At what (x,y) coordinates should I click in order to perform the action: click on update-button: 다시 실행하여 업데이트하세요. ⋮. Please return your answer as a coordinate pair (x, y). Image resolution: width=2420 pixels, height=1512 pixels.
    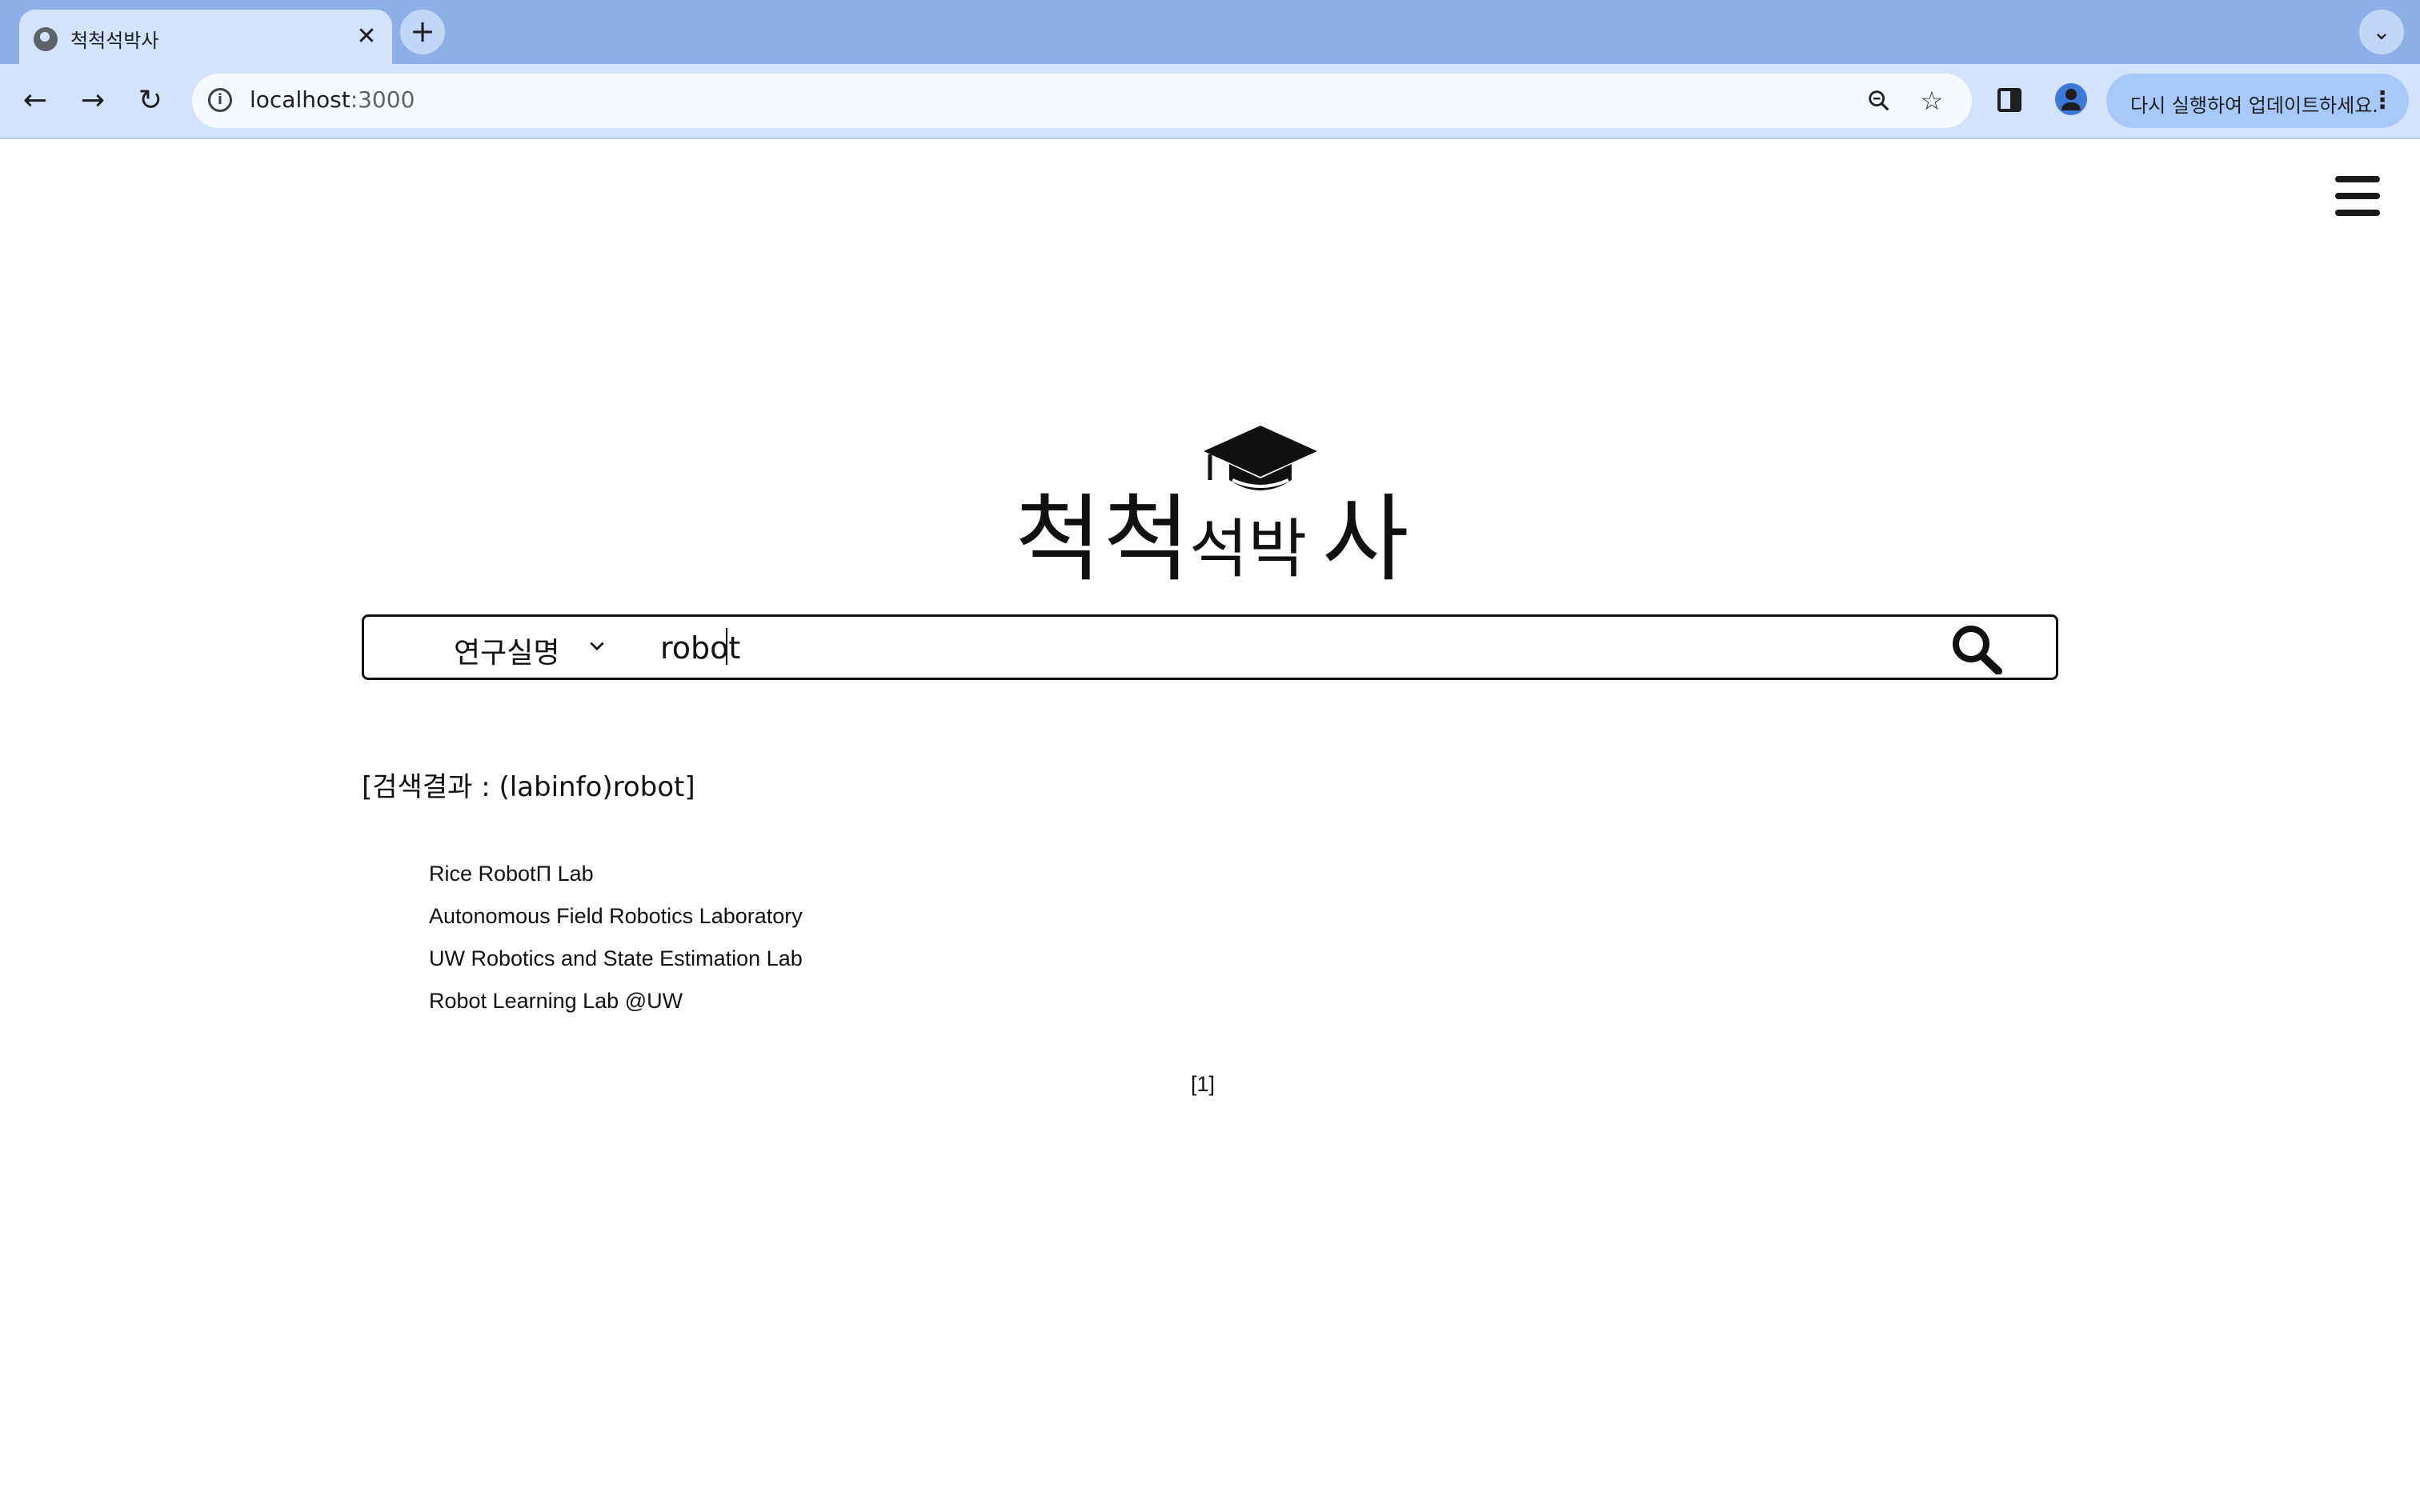
    Looking at the image, I should click on (2257, 101).